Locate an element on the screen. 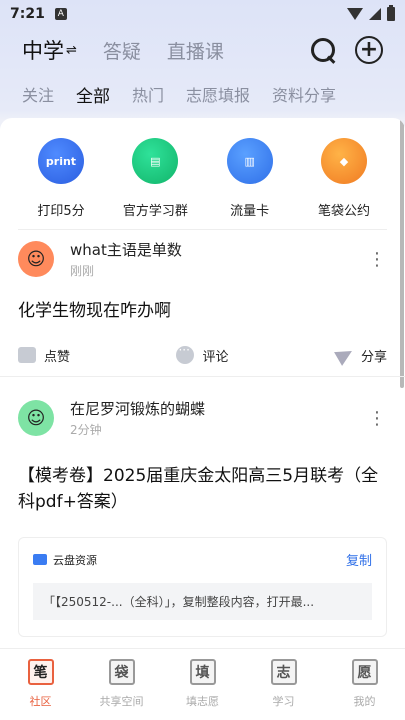  post-time: 2分钟 is located at coordinates (86, 430).